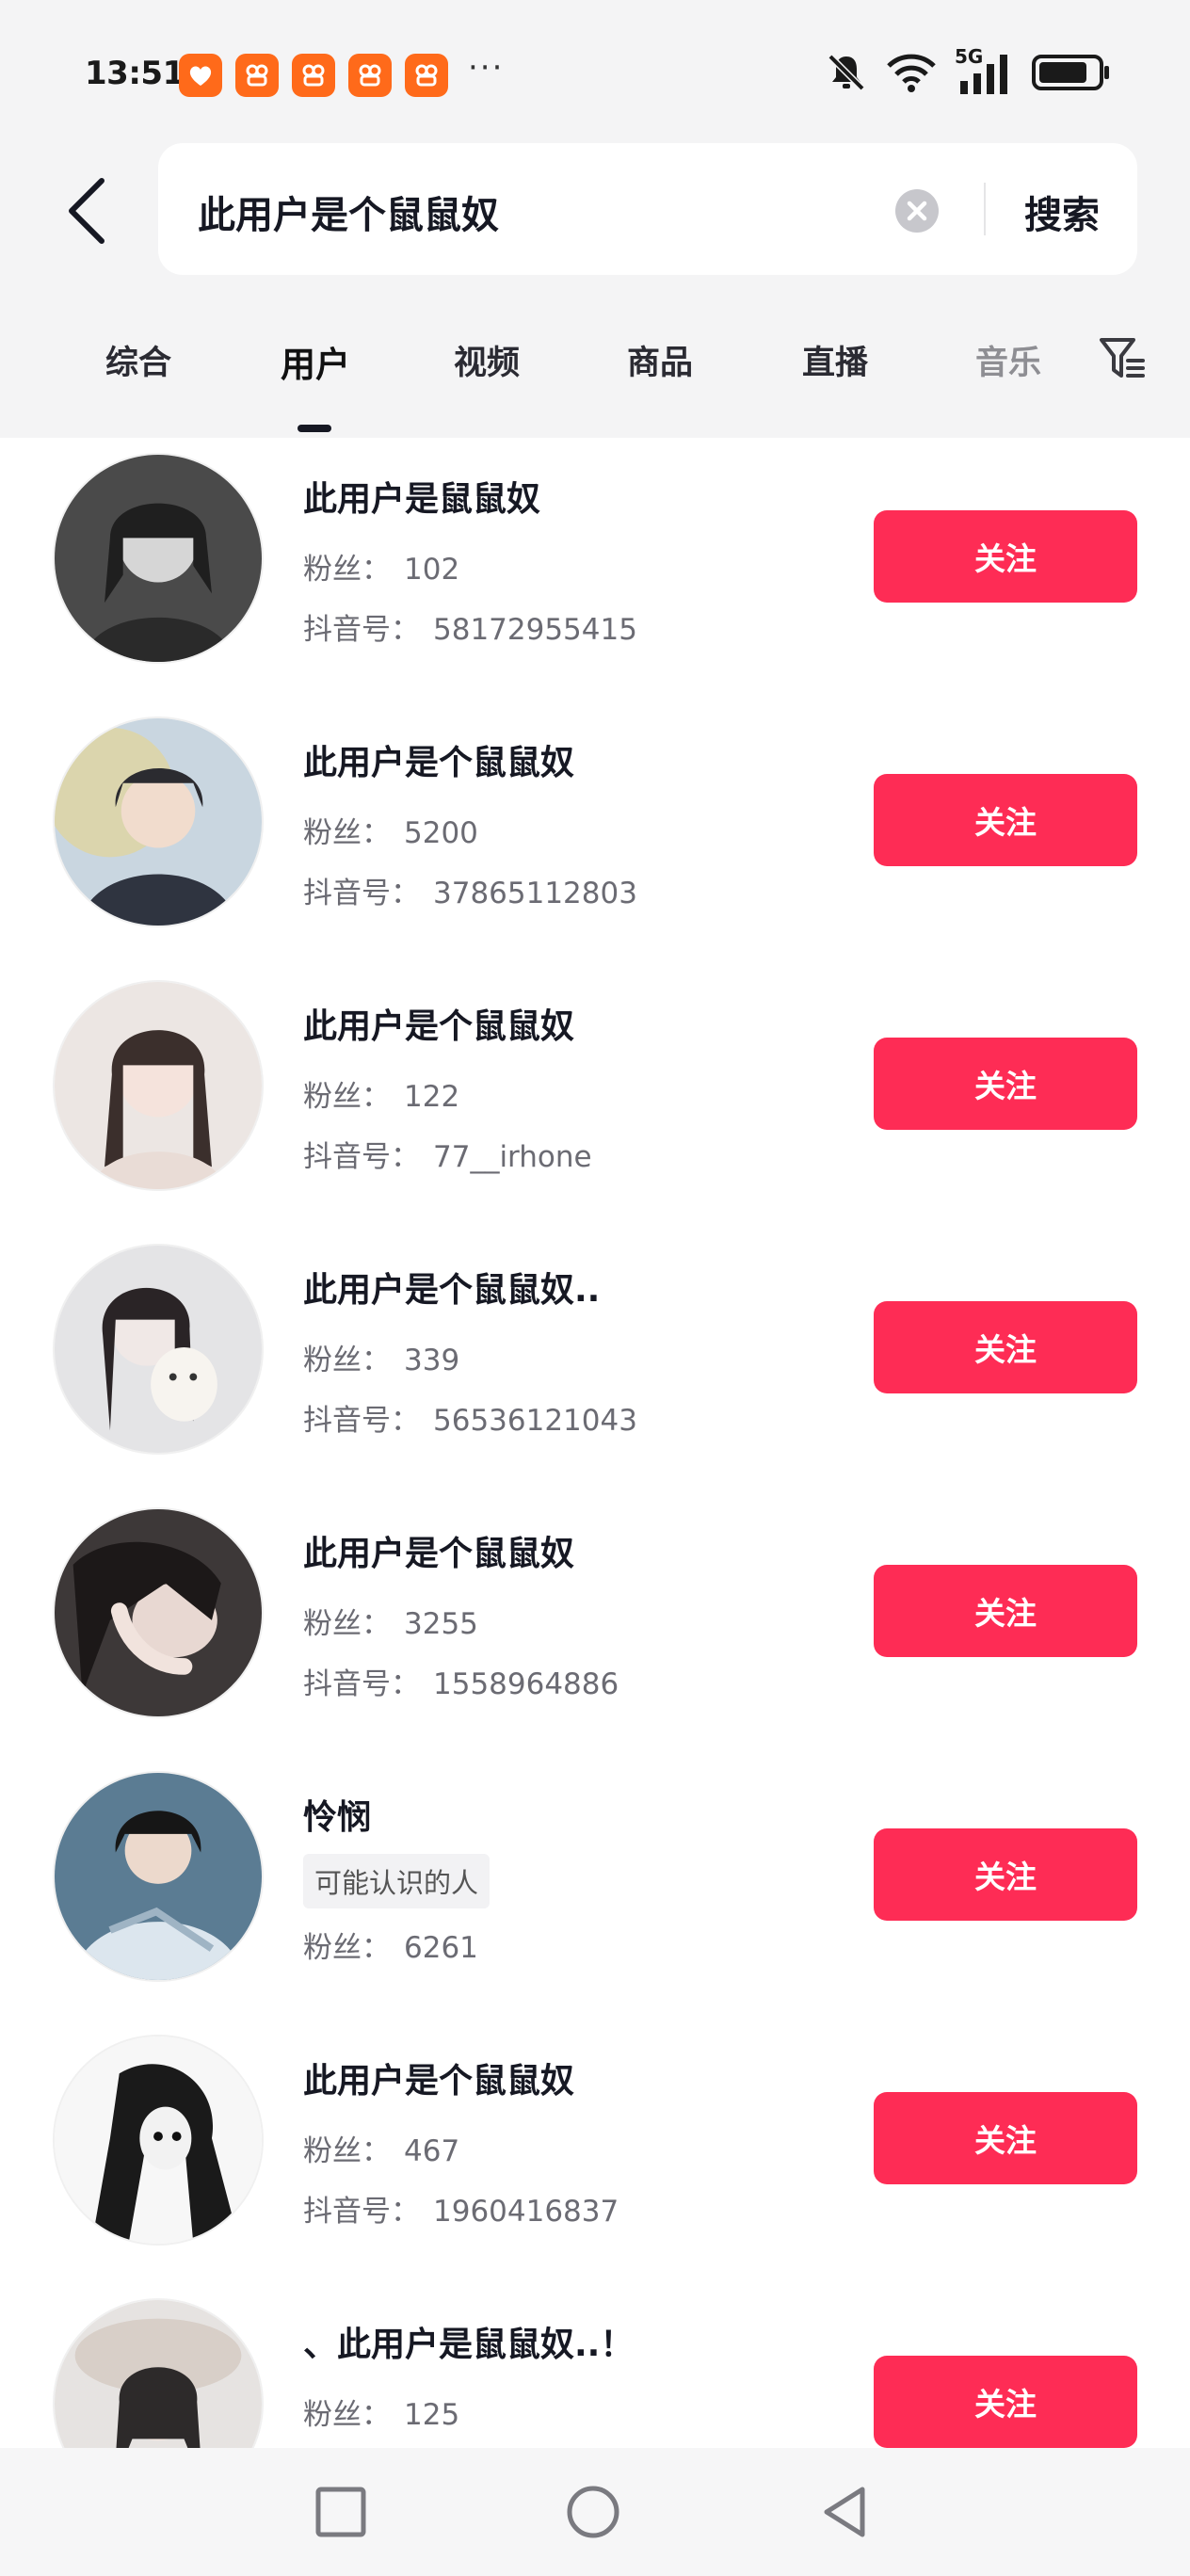  Describe the element at coordinates (452, 1290) in the screenshot. I see `user-name: 此用户是个鼠鼠奴..` at that location.